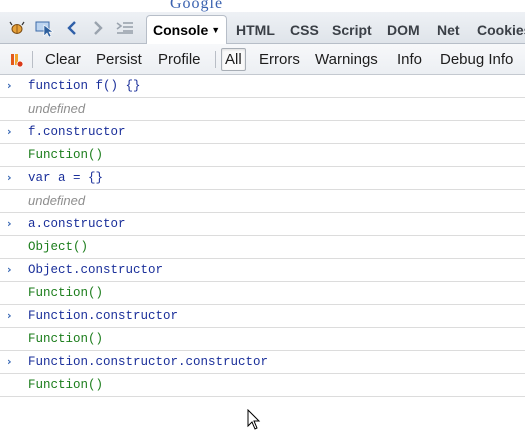 Image resolution: width=525 pixels, height=445 pixels. What do you see at coordinates (215, 30) in the screenshot?
I see `chevron-down-icon: ▼` at bounding box center [215, 30].